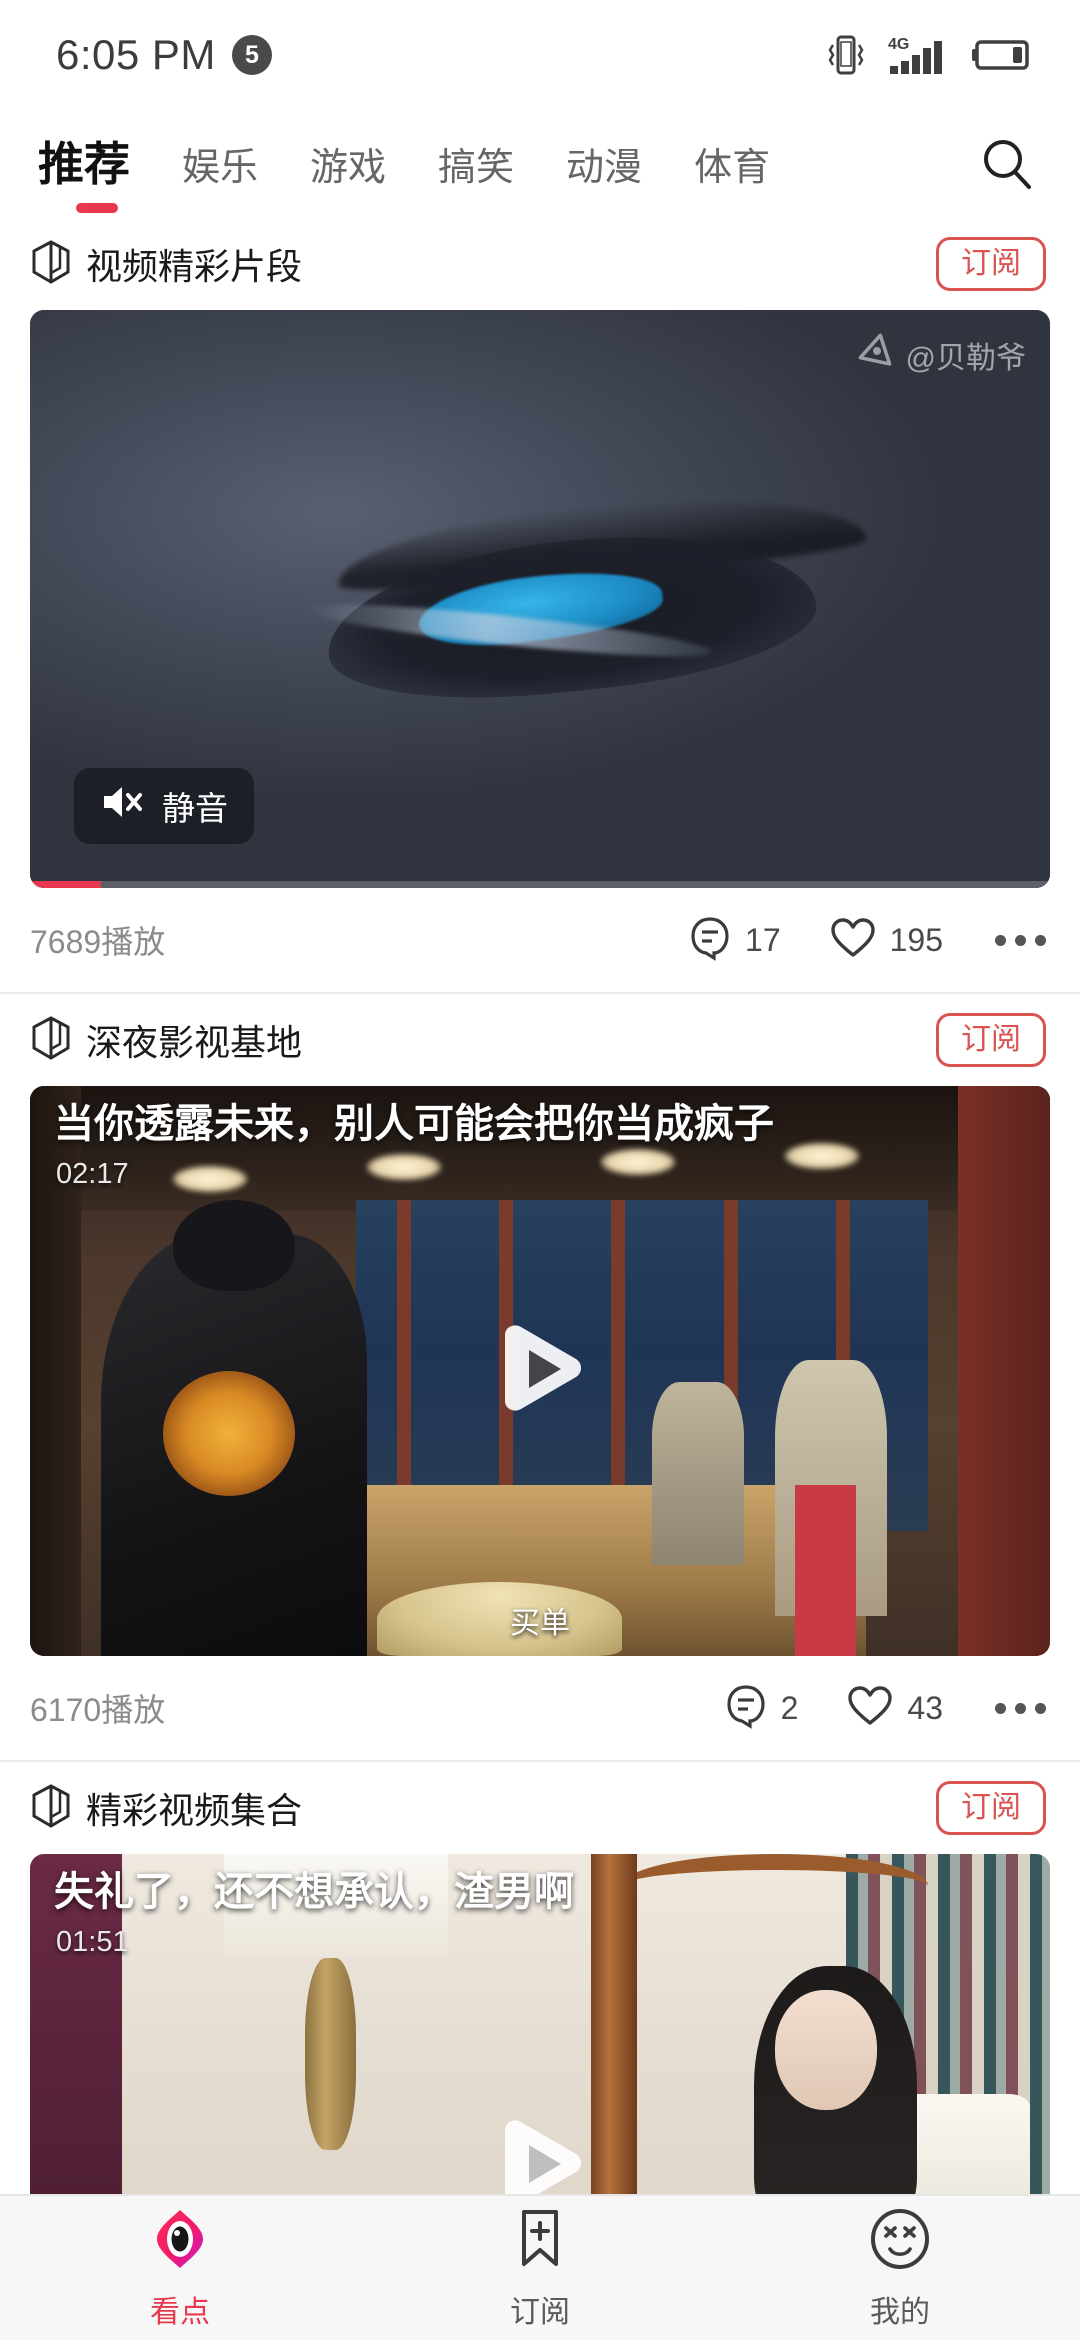  Describe the element at coordinates (877, 355) in the screenshot. I see `play-badge-icon` at that location.